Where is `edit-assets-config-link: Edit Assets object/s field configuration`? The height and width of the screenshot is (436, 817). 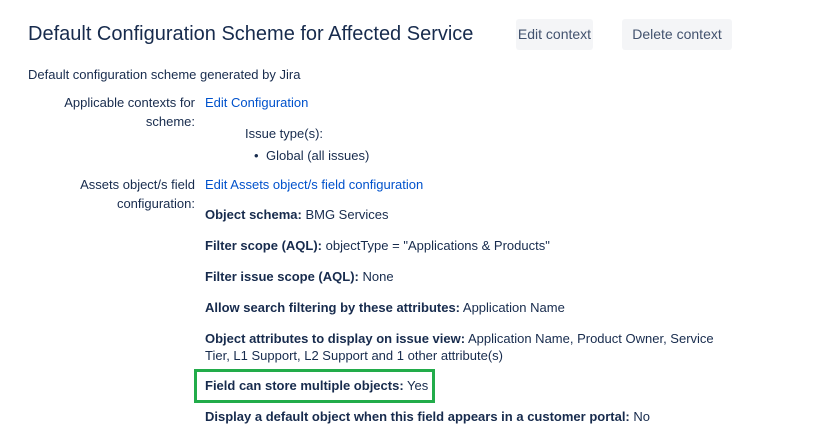
edit-assets-config-link: Edit Assets object/s field configuration is located at coordinates (314, 185).